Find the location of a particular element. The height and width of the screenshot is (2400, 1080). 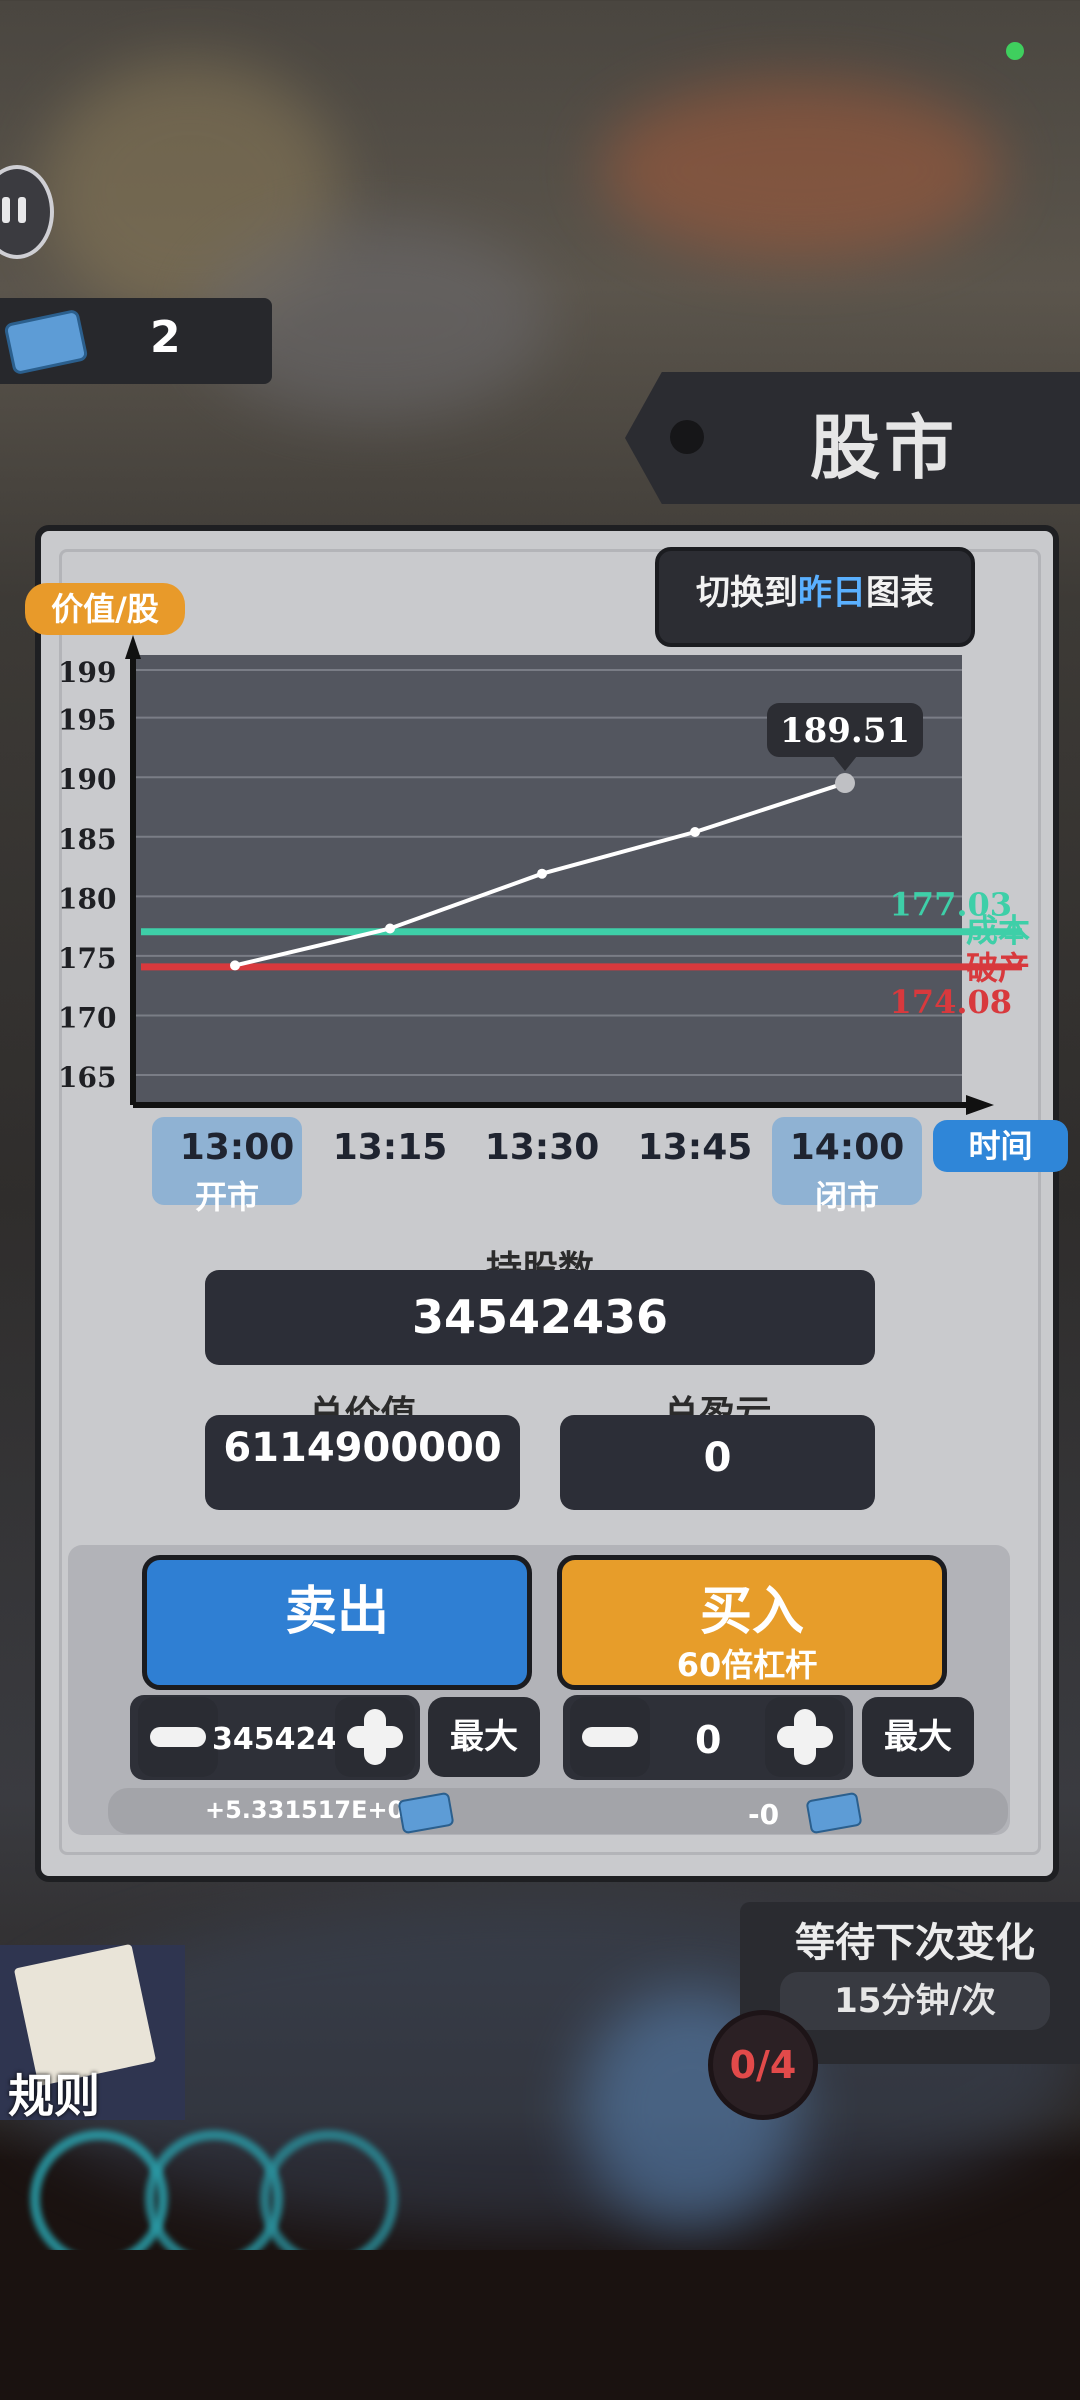

open-label: 开市 is located at coordinates (226, 1197).